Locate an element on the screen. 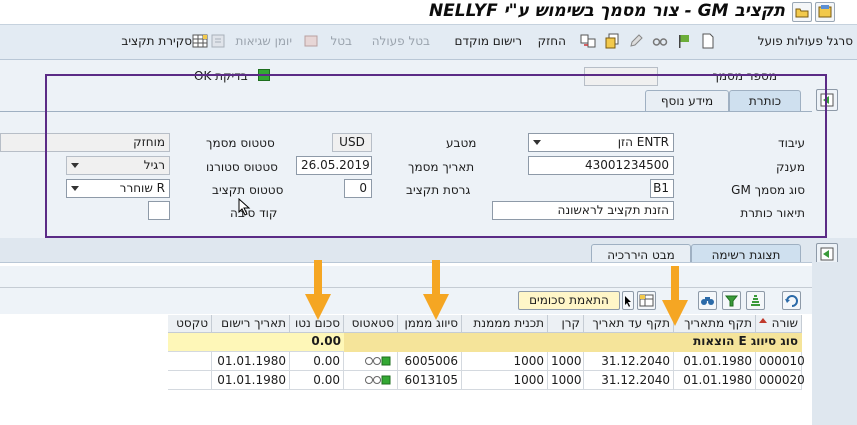  error-log-button: יומן שגיאות is located at coordinates (260, 41).